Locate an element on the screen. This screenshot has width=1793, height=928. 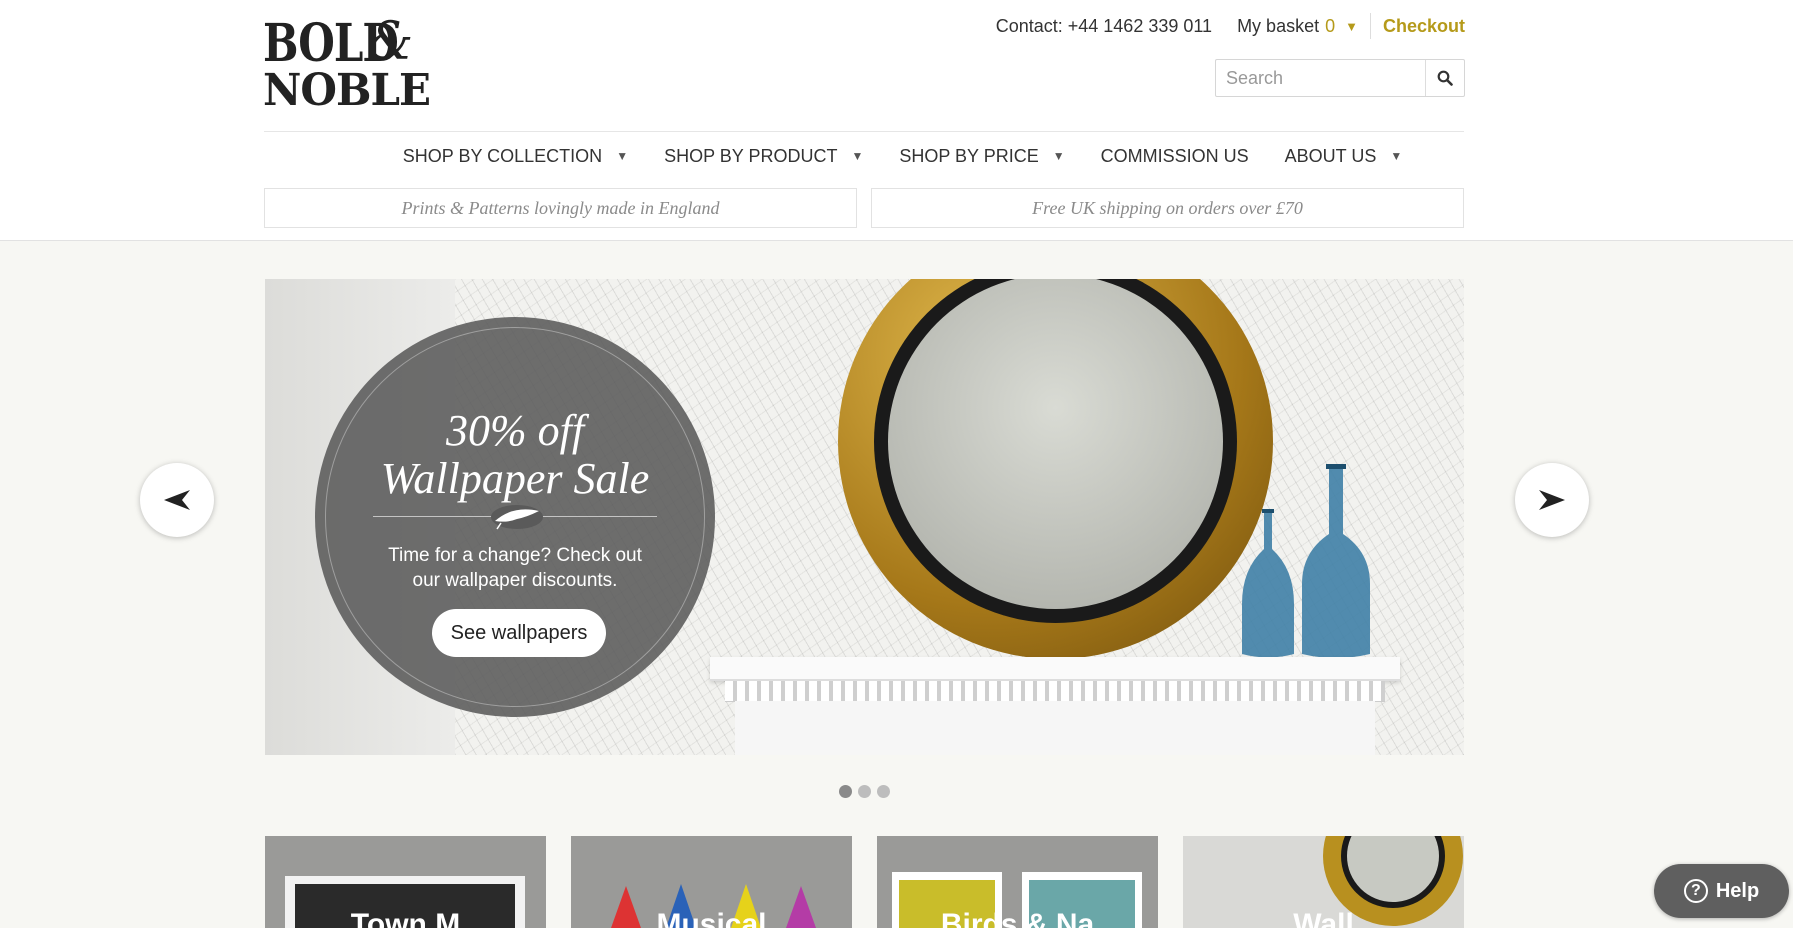
nav-label: SHOP BY PRICE is located at coordinates (969, 155).